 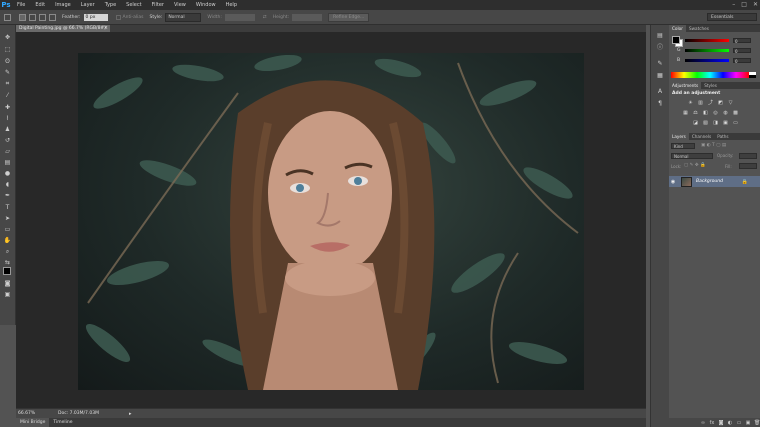 I want to click on screen-mode-icon: ▣, so click(x=7, y=294).